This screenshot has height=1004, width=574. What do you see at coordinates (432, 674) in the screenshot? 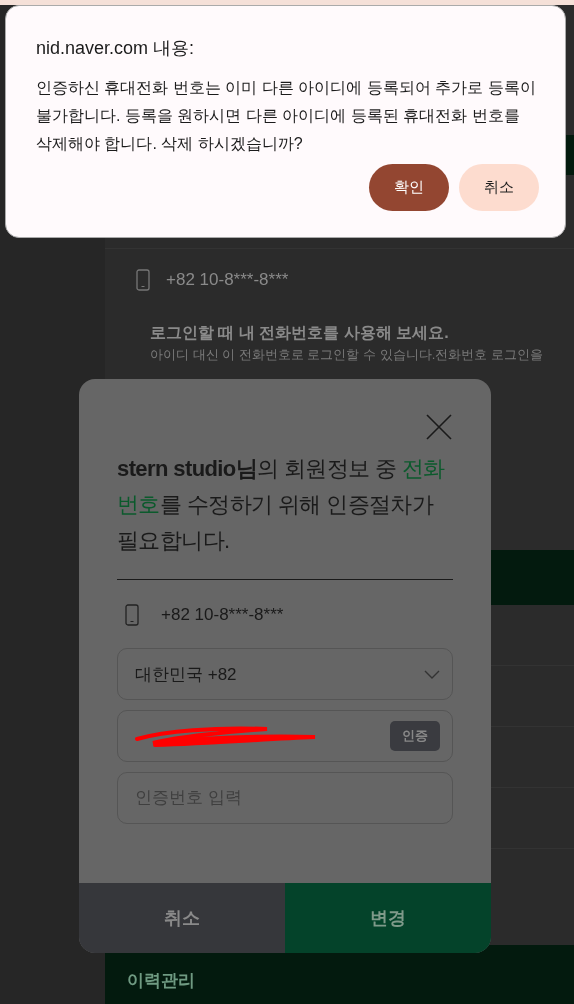
I see `chevron-down-icon` at bounding box center [432, 674].